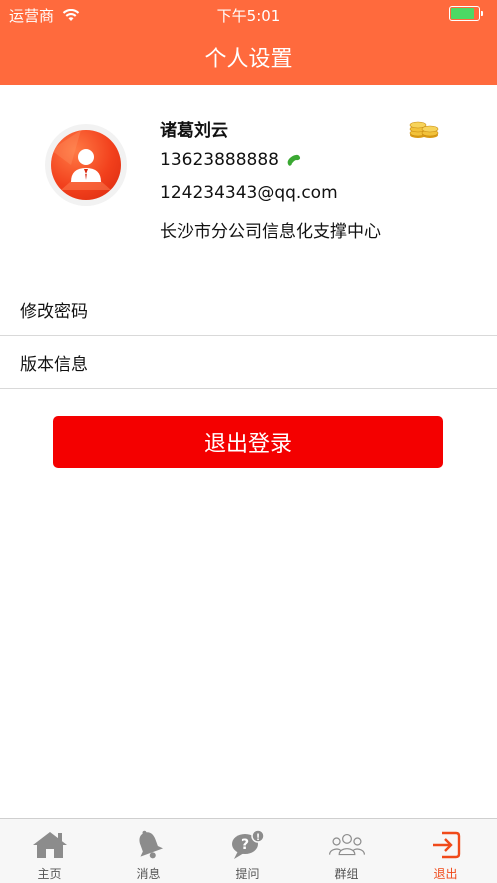 The height and width of the screenshot is (883, 497). What do you see at coordinates (151, 844) in the screenshot?
I see `bell-icon` at bounding box center [151, 844].